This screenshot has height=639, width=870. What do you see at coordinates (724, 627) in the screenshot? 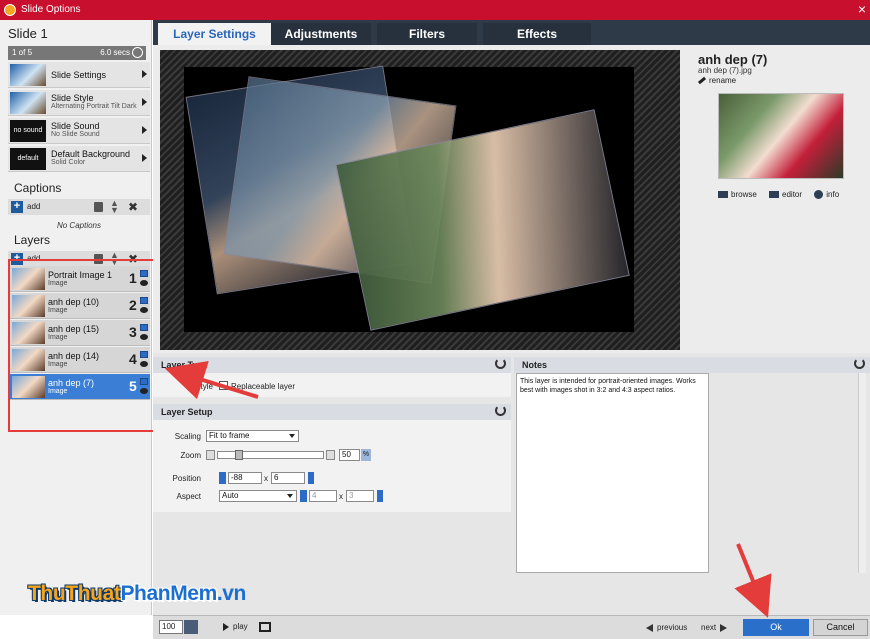
I see `arrow-right-icon` at bounding box center [724, 627].